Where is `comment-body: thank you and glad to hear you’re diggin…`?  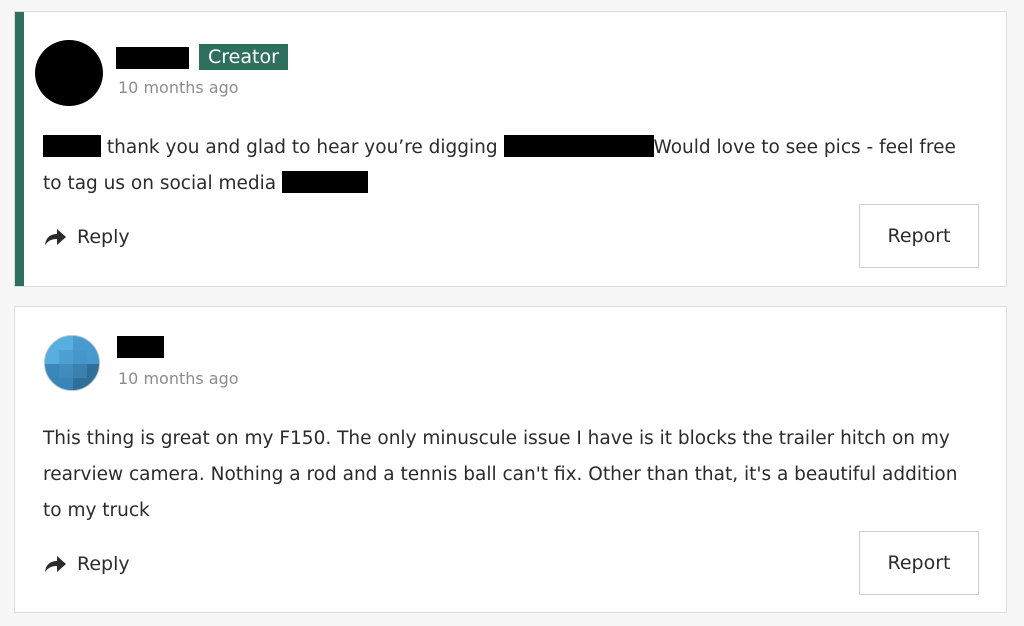 comment-body: thank you and glad to hear you’re diggin… is located at coordinates (503, 166).